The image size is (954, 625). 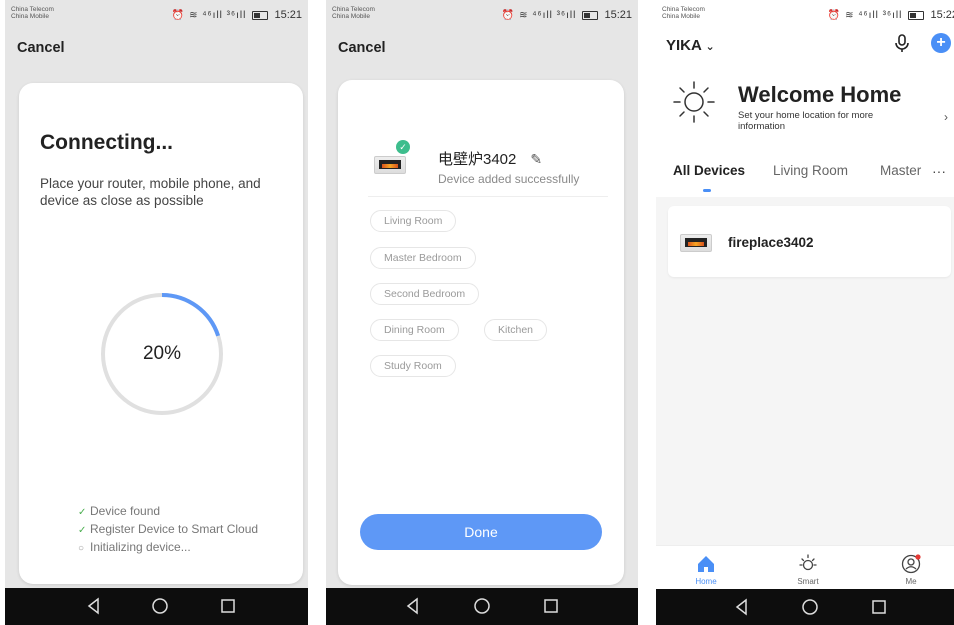 What do you see at coordinates (423, 258) in the screenshot?
I see `room-chip-master-bedroom: Master Bedroom` at bounding box center [423, 258].